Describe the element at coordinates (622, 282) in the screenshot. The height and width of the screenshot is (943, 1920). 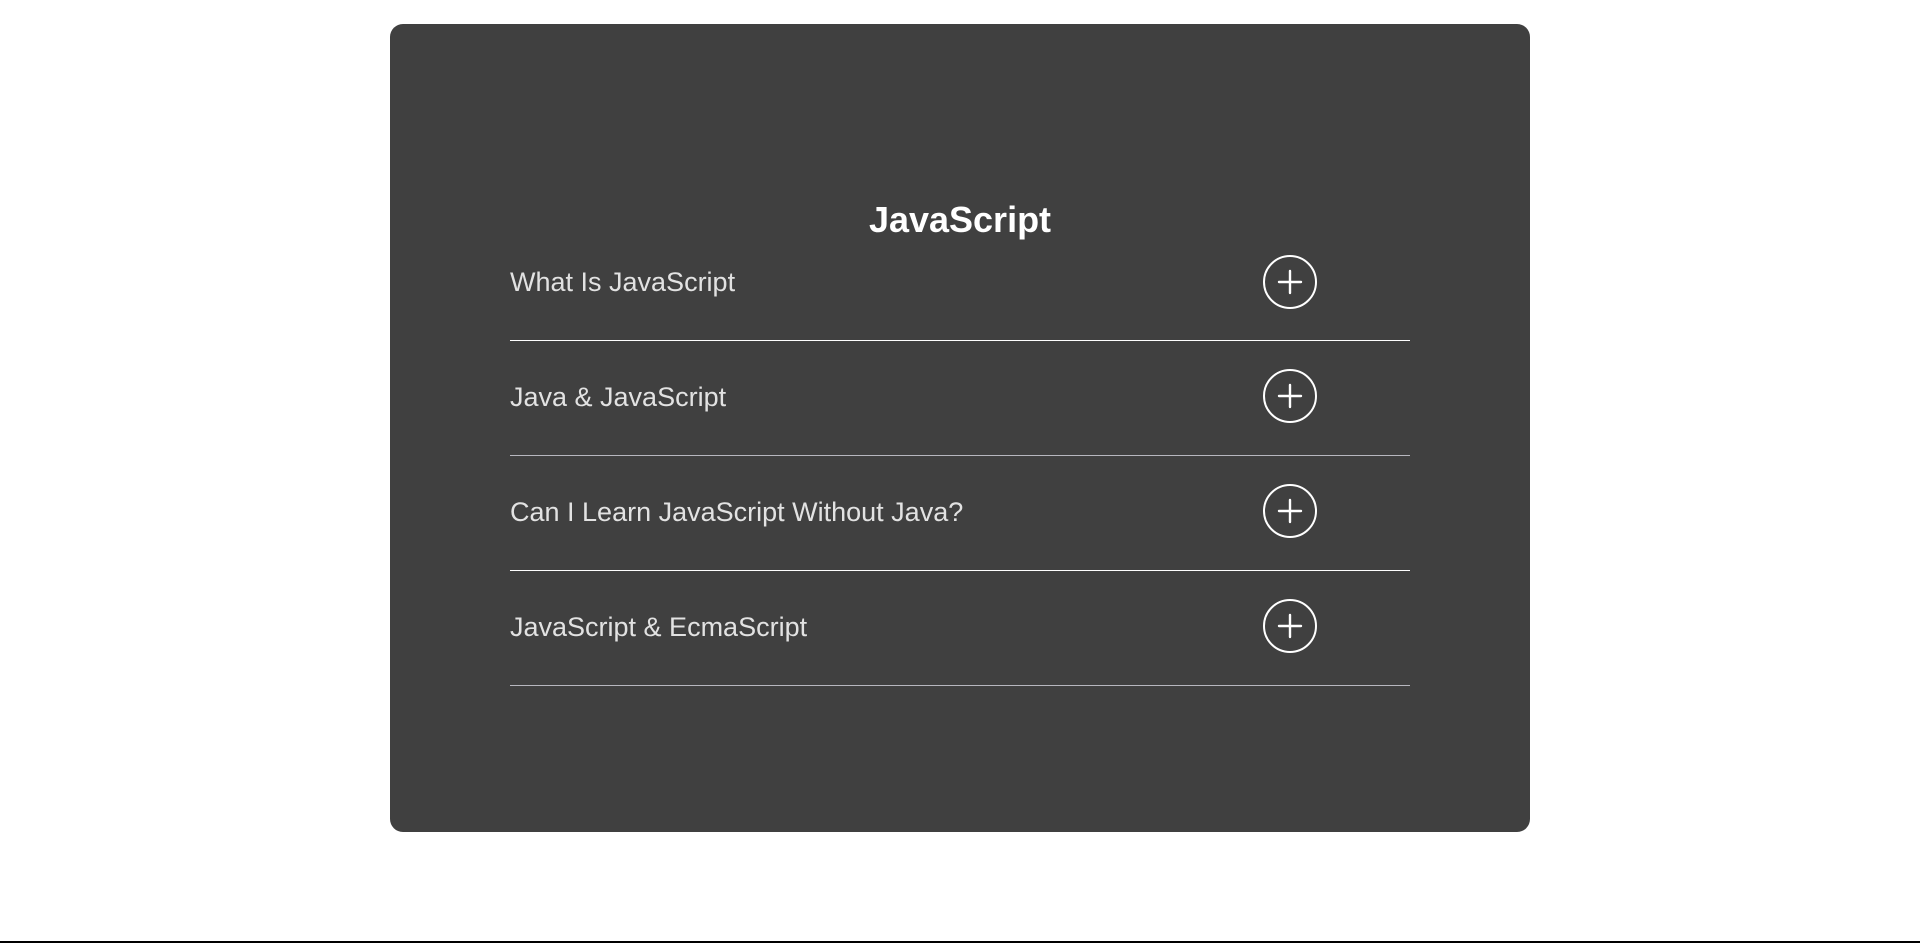
I see `faq-question: What Is JavaScript` at that location.